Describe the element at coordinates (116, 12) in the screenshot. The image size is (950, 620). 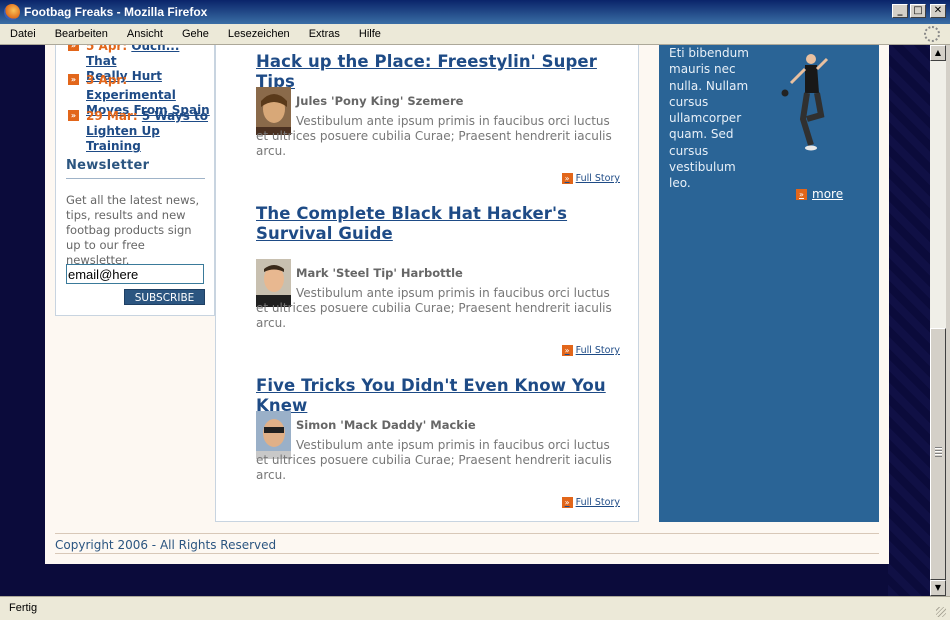
I see `window-title: Footbag Freaks - Mozilla Firefox` at that location.